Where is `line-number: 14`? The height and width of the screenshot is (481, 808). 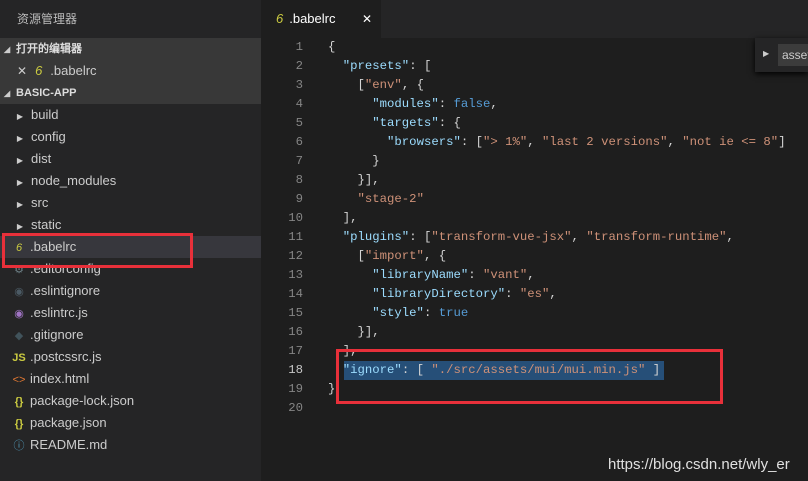
line-number: 14 is located at coordinates (295, 294).